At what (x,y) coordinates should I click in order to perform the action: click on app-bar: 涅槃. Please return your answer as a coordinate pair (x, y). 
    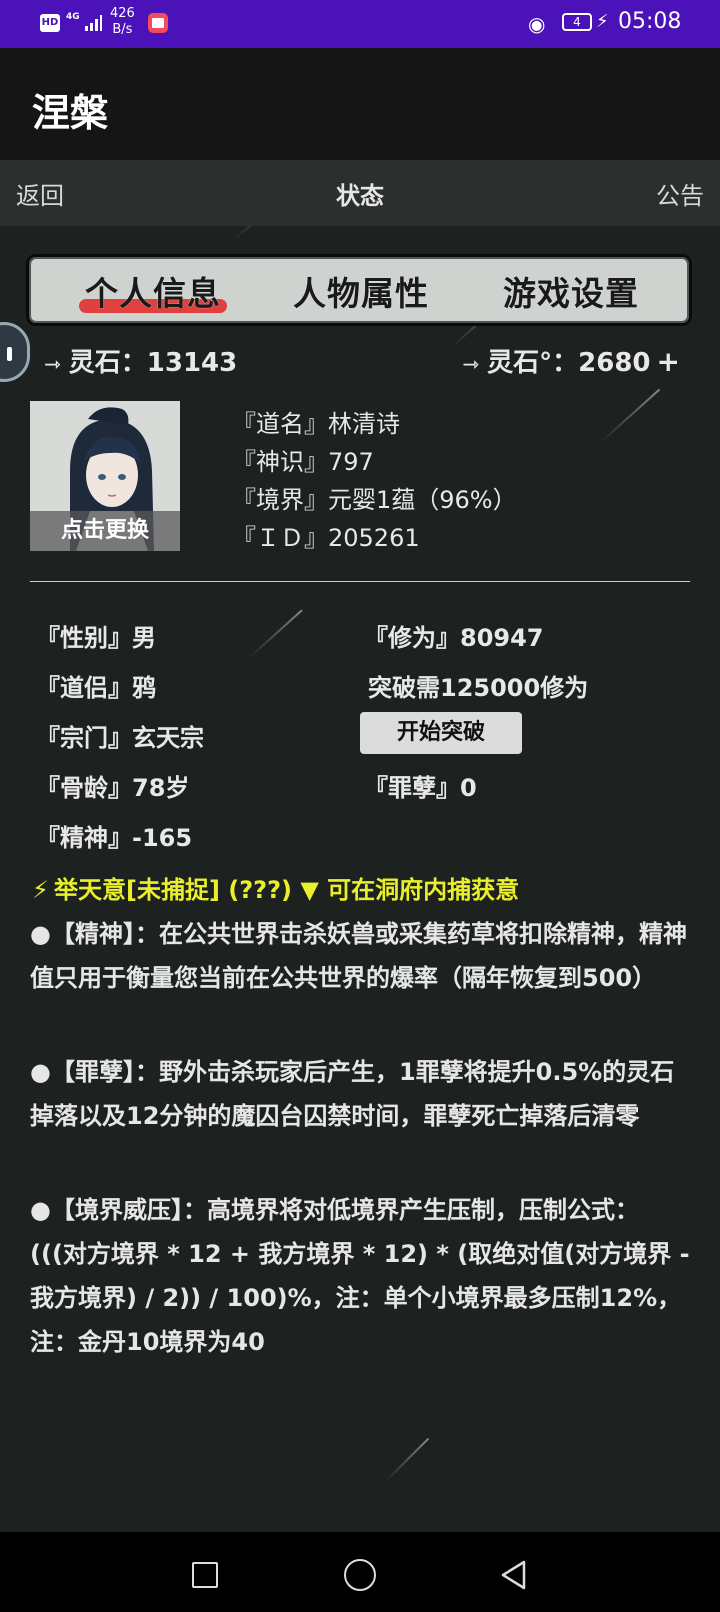
    Looking at the image, I should click on (360, 104).